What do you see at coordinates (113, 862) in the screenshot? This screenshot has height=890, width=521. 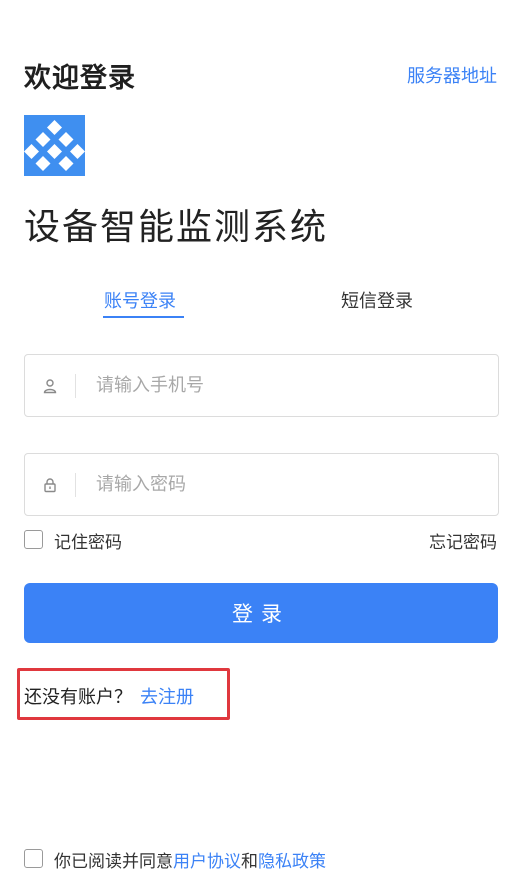 I see `agreement-prefix: 你已阅读并同意` at bounding box center [113, 862].